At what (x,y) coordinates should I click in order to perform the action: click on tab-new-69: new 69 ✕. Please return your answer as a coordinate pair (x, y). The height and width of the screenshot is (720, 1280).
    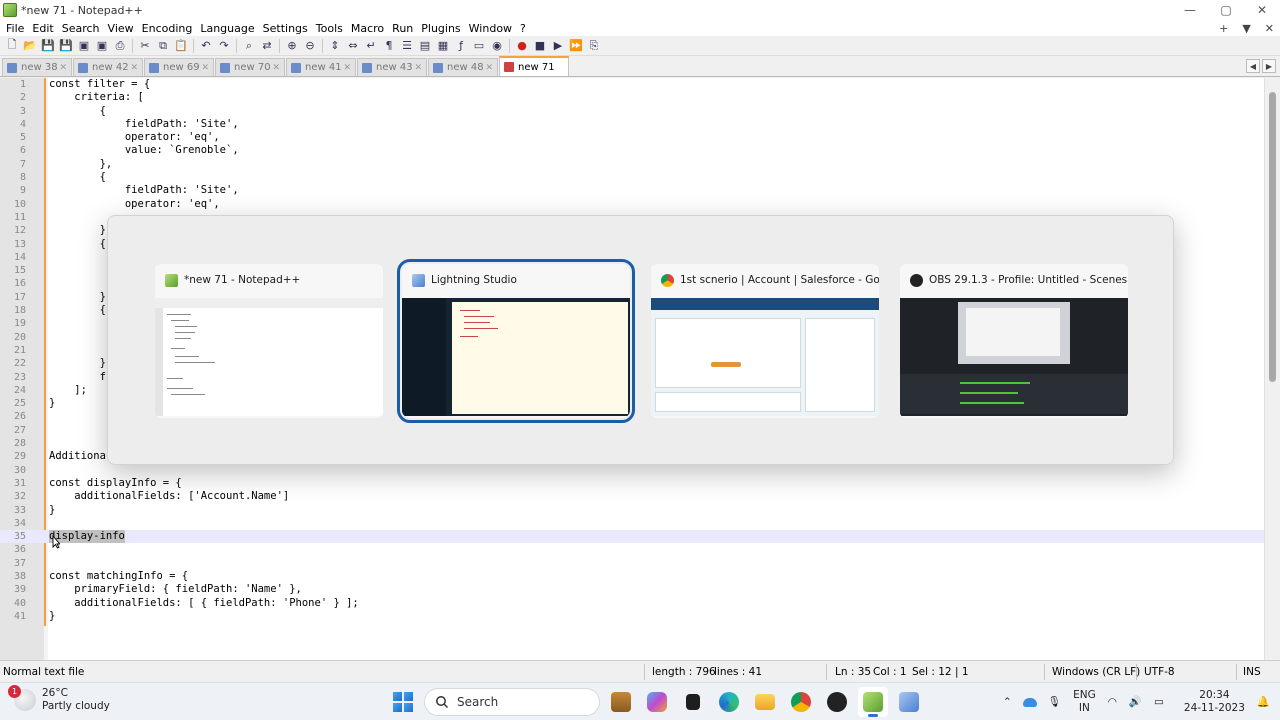
    Looking at the image, I should click on (179, 67).